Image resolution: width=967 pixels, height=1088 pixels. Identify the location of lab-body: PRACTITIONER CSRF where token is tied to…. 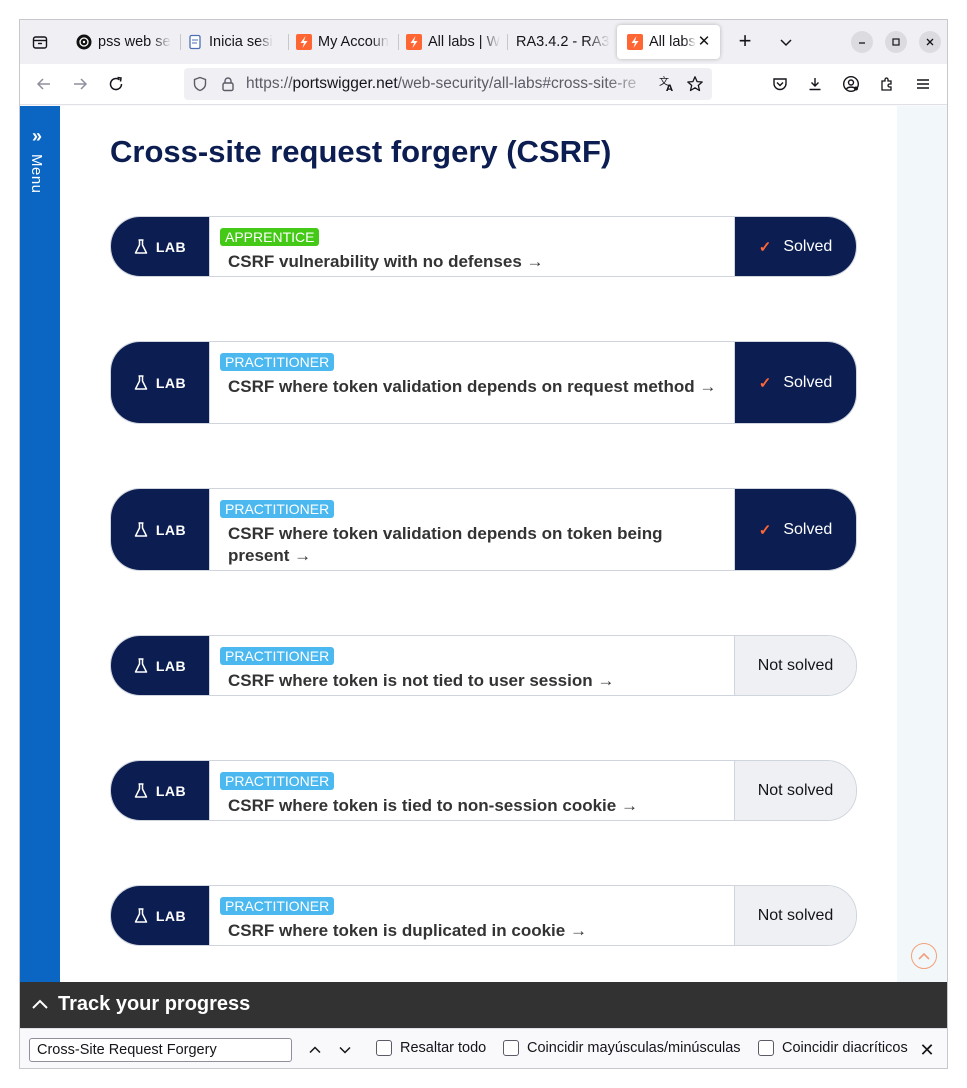
(472, 790).